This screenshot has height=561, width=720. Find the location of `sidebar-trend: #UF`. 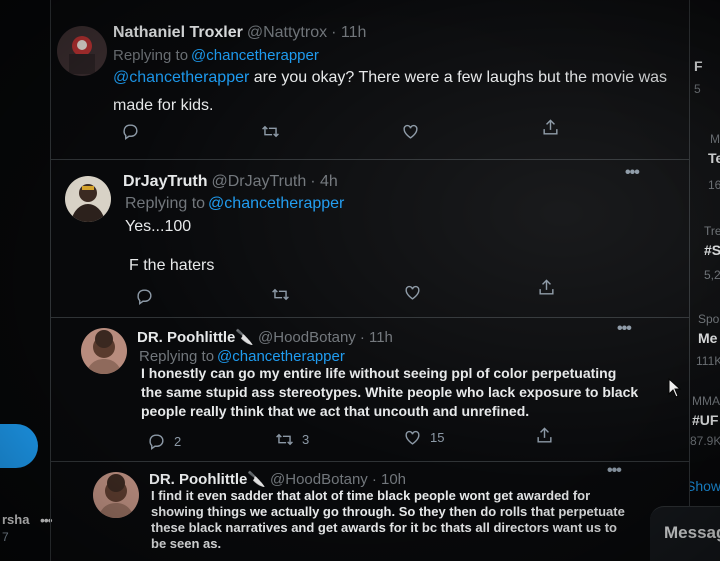

sidebar-trend: #UF is located at coordinates (705, 420).